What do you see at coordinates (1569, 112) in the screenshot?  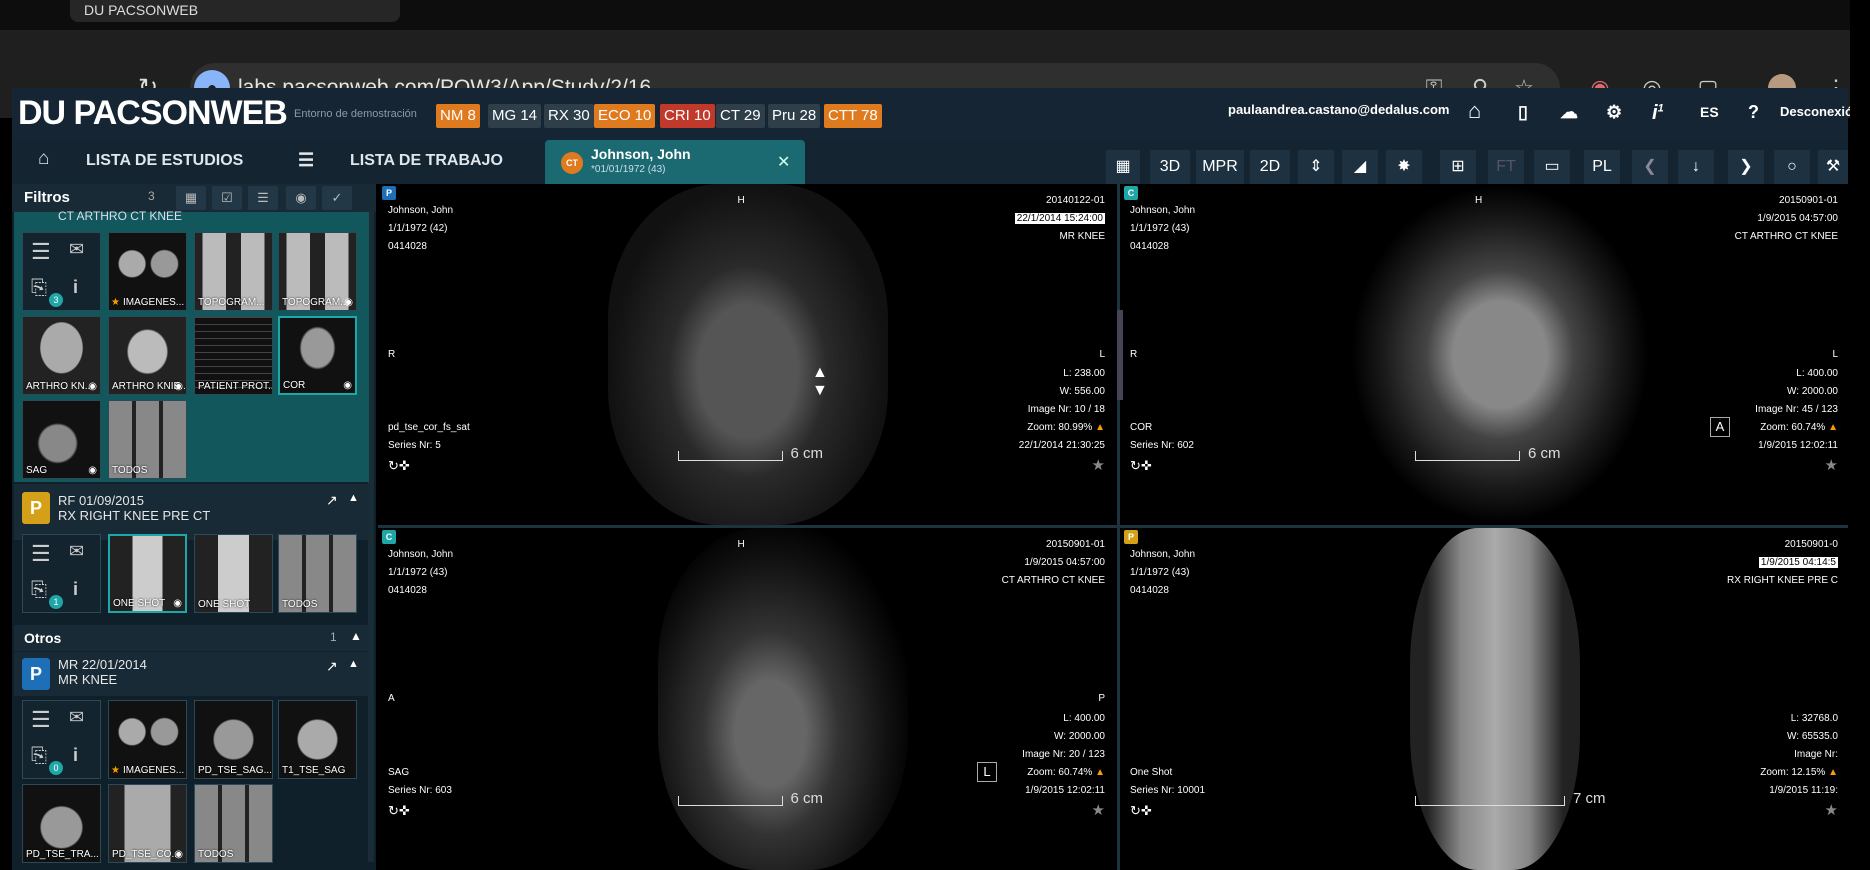 I see `cloud-upload-icon: ☁` at bounding box center [1569, 112].